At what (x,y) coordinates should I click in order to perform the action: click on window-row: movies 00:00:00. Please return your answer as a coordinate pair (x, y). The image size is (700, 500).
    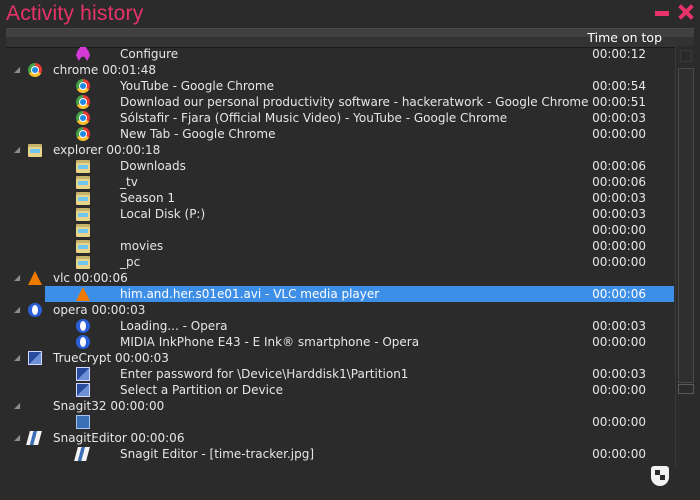
    Looking at the image, I should click on (340, 246).